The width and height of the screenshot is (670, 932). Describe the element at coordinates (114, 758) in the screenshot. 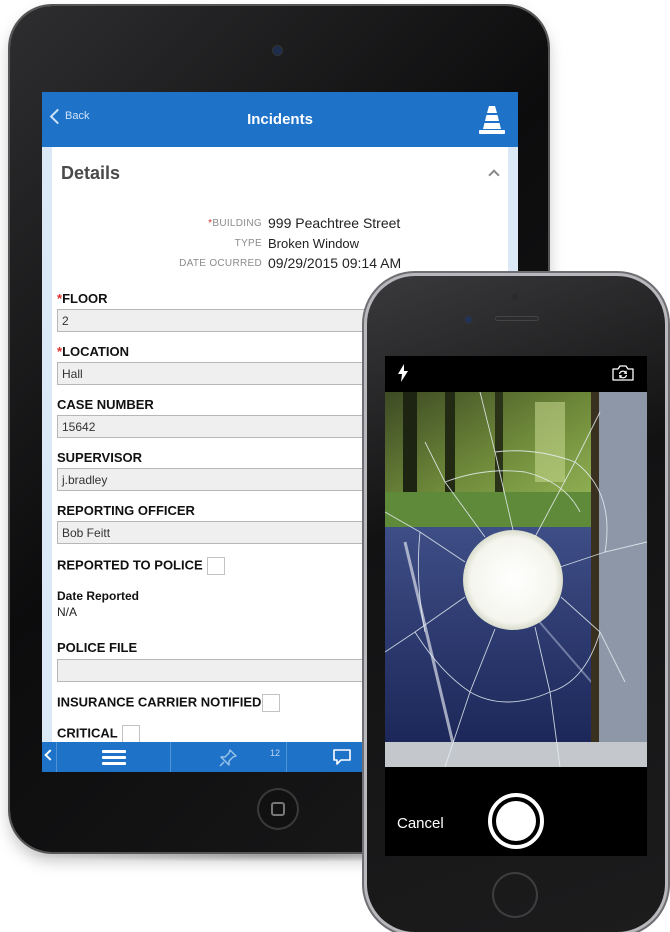

I see `menu-icon` at that location.